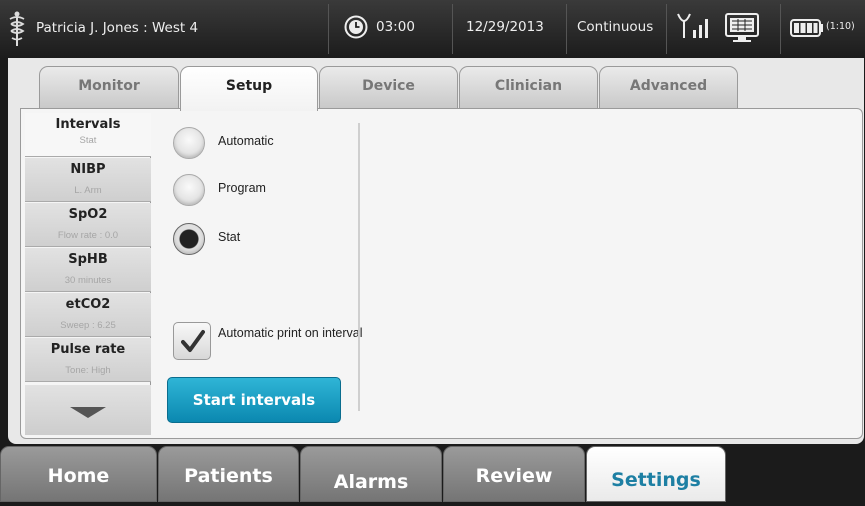 The width and height of the screenshot is (865, 506). I want to click on network-monitor-icon, so click(742, 27).